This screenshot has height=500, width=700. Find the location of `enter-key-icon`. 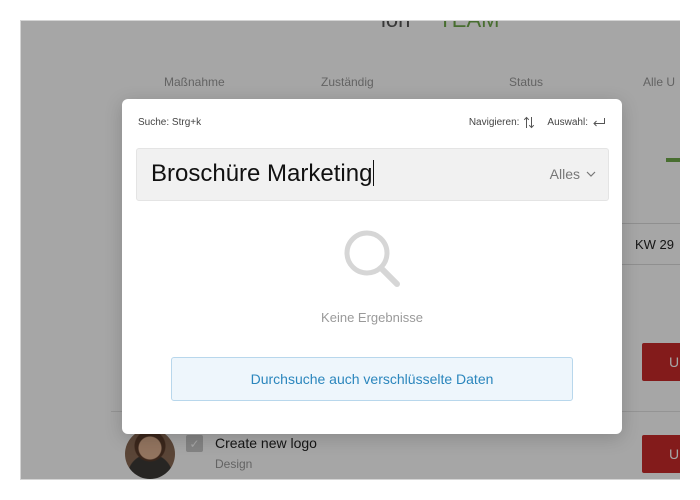

enter-key-icon is located at coordinates (599, 122).